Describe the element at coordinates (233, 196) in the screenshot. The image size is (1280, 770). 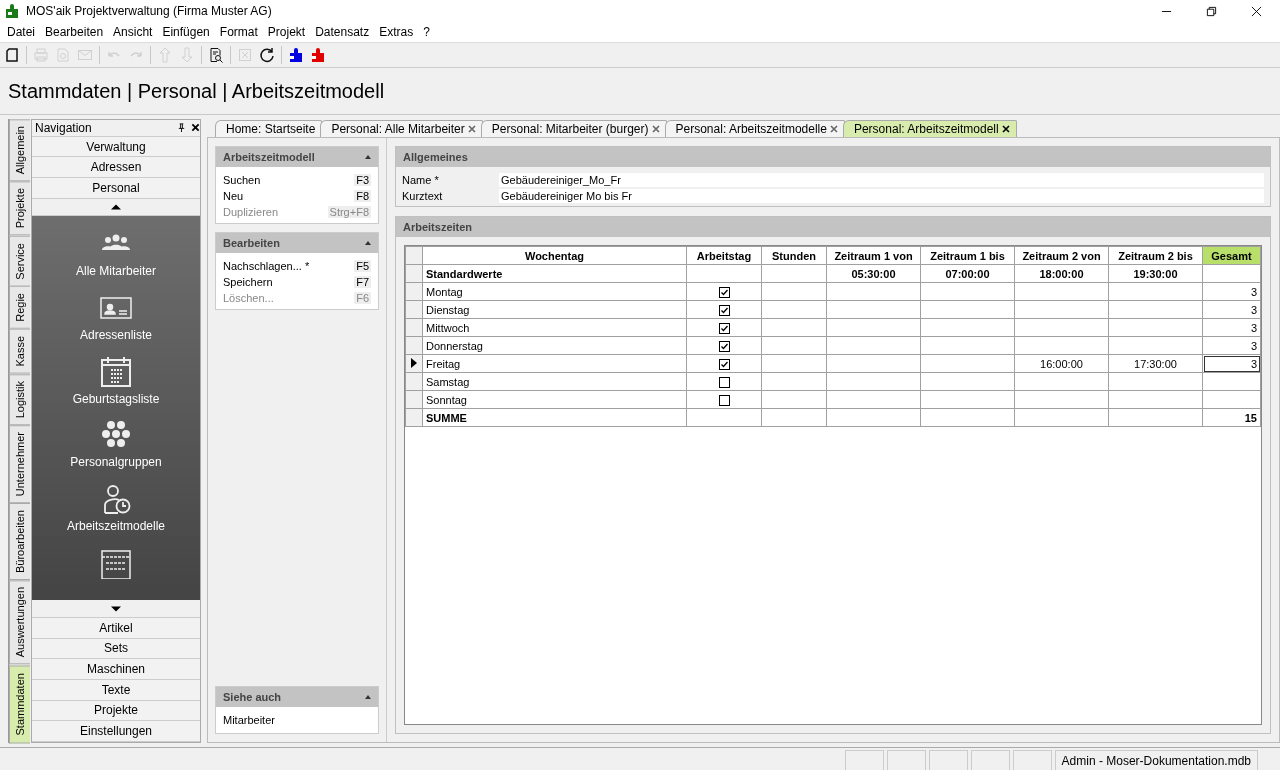
I see `task-link: Neu` at that location.